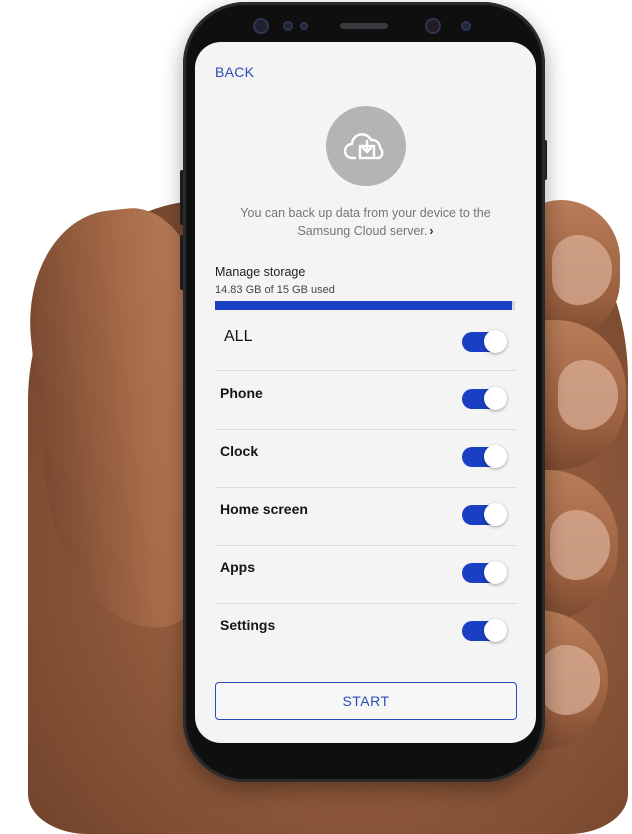 This screenshot has width=632, height=834. Describe the element at coordinates (248, 625) in the screenshot. I see `toggle-label-settings: Settings` at that location.